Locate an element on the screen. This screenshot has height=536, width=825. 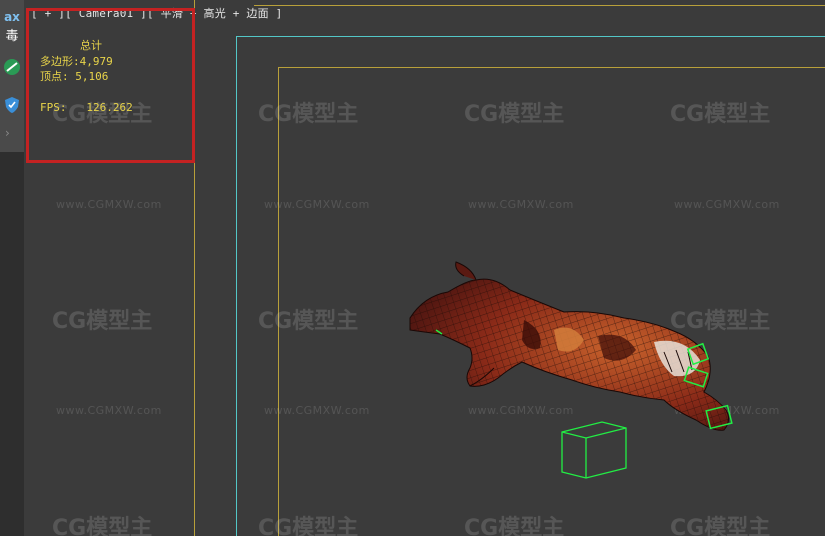
no-entry-icon is located at coordinates (12, 67).